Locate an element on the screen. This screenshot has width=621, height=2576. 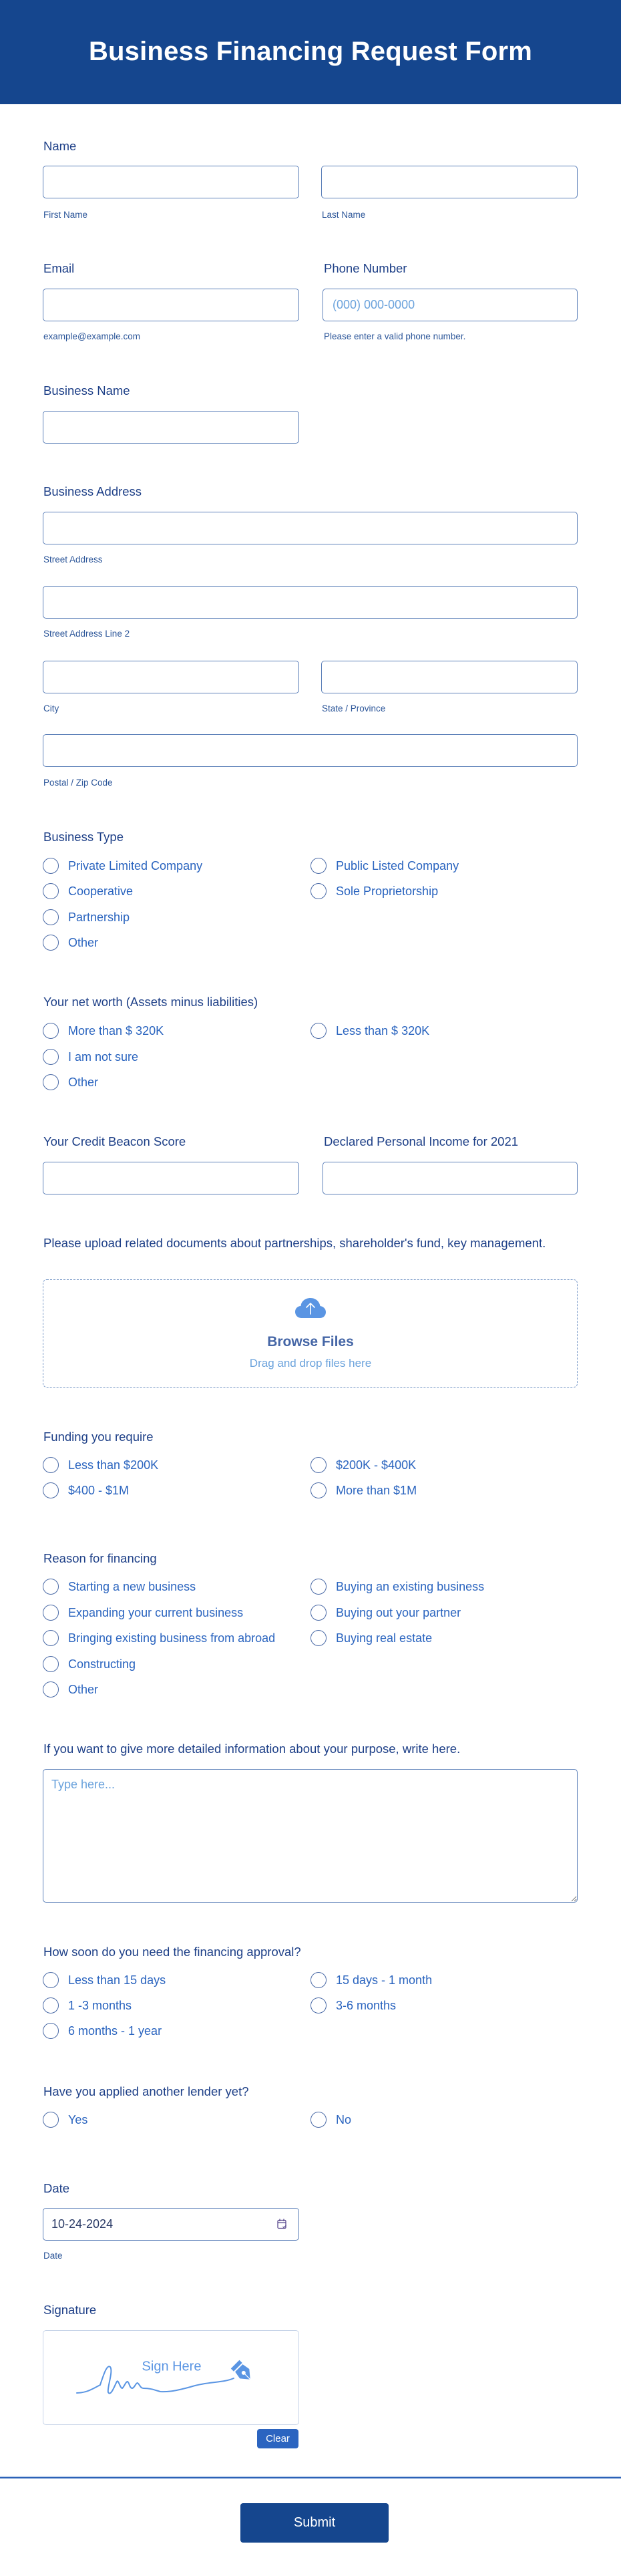
calendar-icon is located at coordinates (282, 2224).